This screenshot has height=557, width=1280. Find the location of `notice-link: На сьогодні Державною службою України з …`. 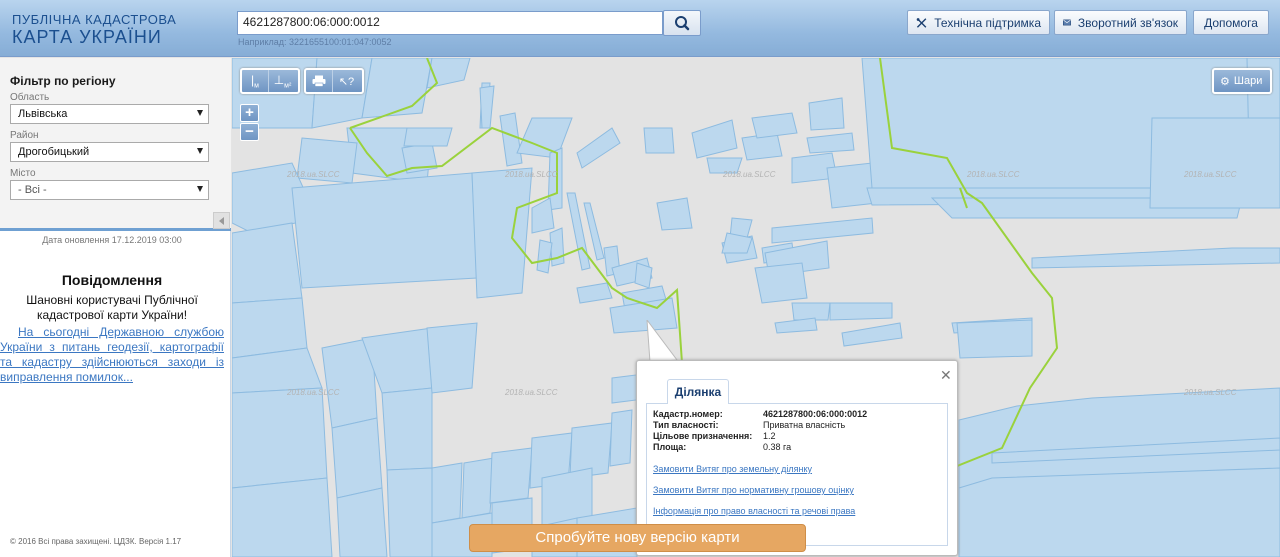

notice-link: На сьогодні Державною службою України з … is located at coordinates (112, 355).